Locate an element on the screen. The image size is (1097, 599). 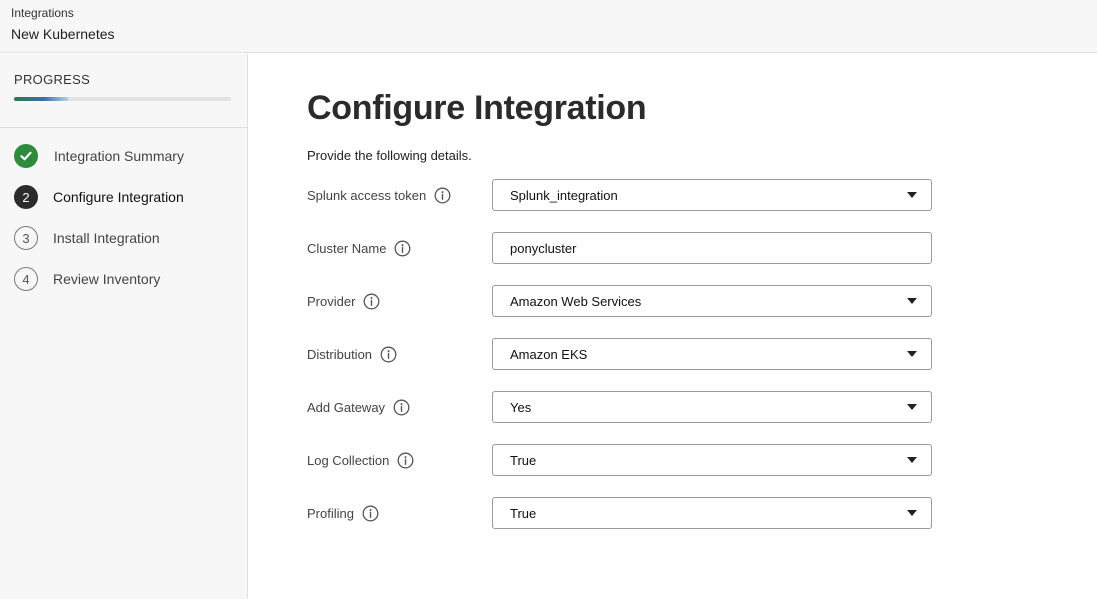
add-gateway-select: Yes is located at coordinates (712, 407).